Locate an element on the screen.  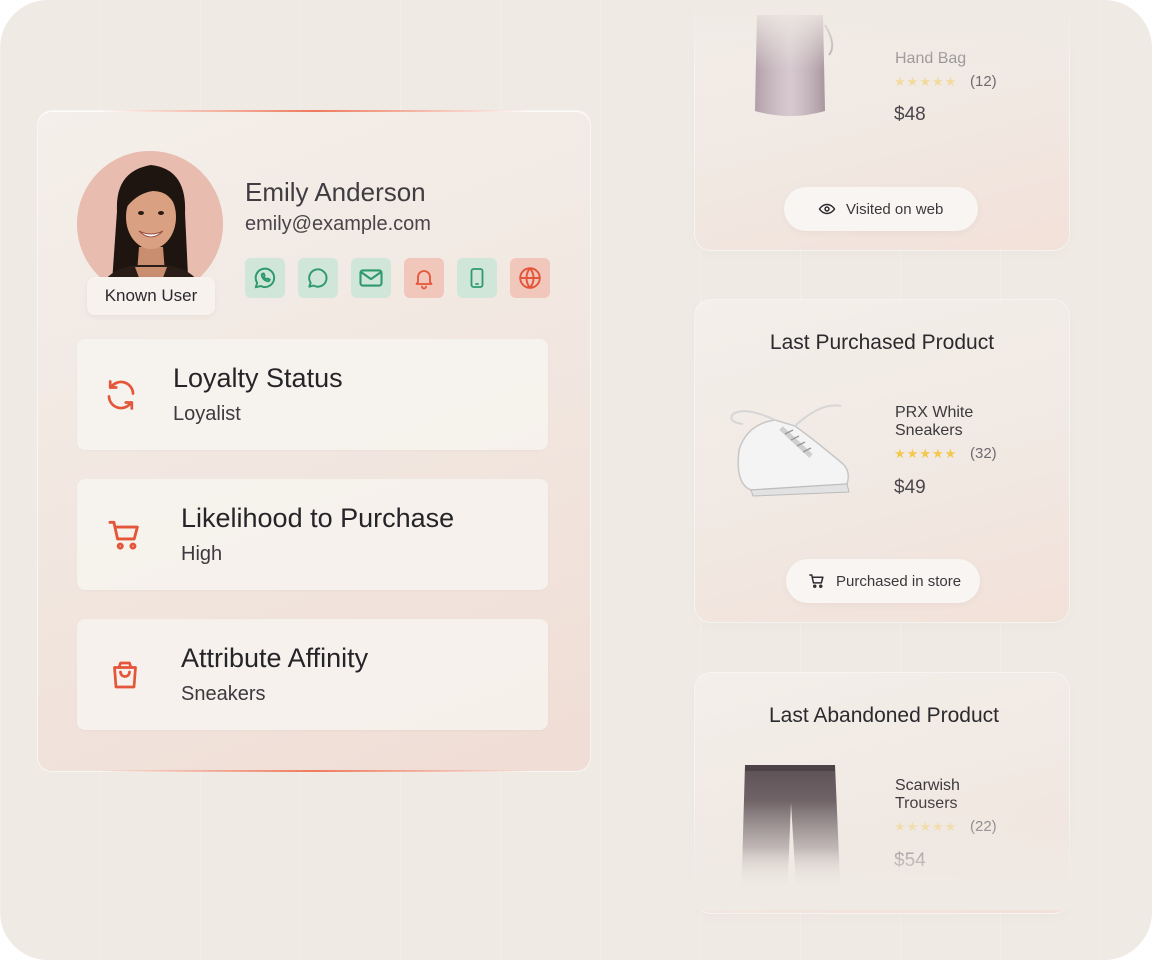
channel-icons is located at coordinates (397, 278).